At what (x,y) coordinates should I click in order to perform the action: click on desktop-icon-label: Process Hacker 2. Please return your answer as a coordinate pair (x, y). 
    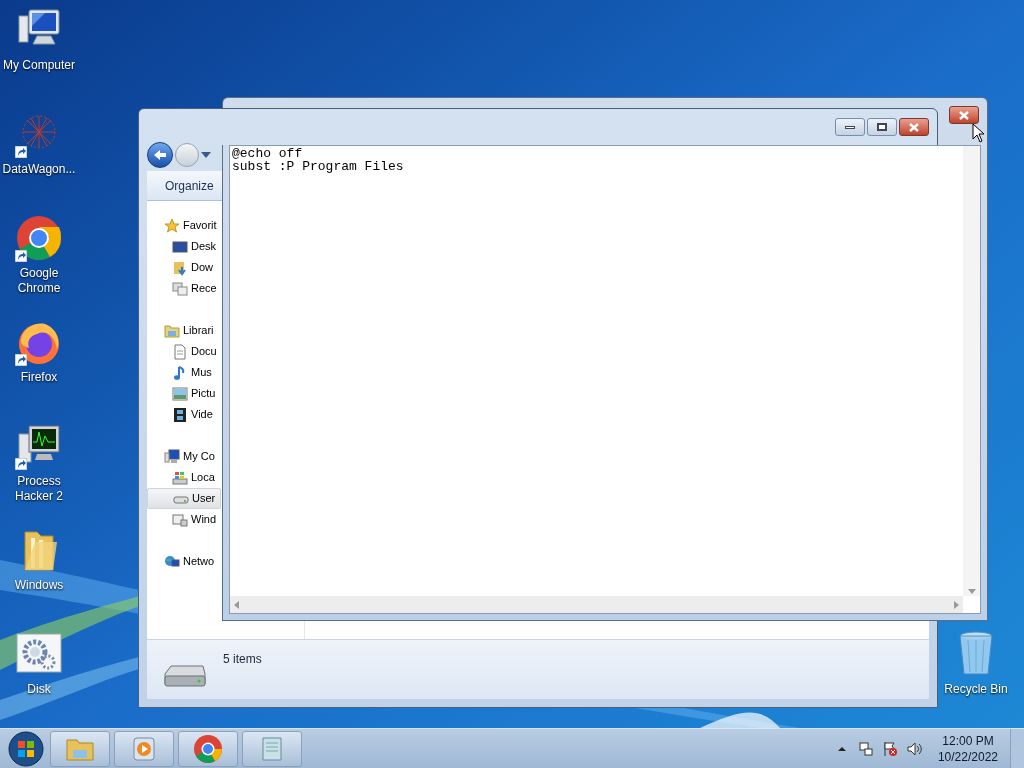
    Looking at the image, I should click on (39, 489).